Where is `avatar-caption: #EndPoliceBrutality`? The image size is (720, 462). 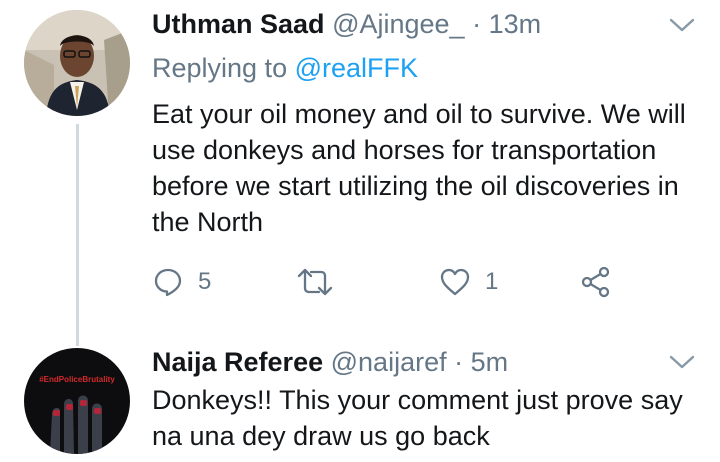 avatar-caption: #EndPoliceBrutality is located at coordinates (77, 379).